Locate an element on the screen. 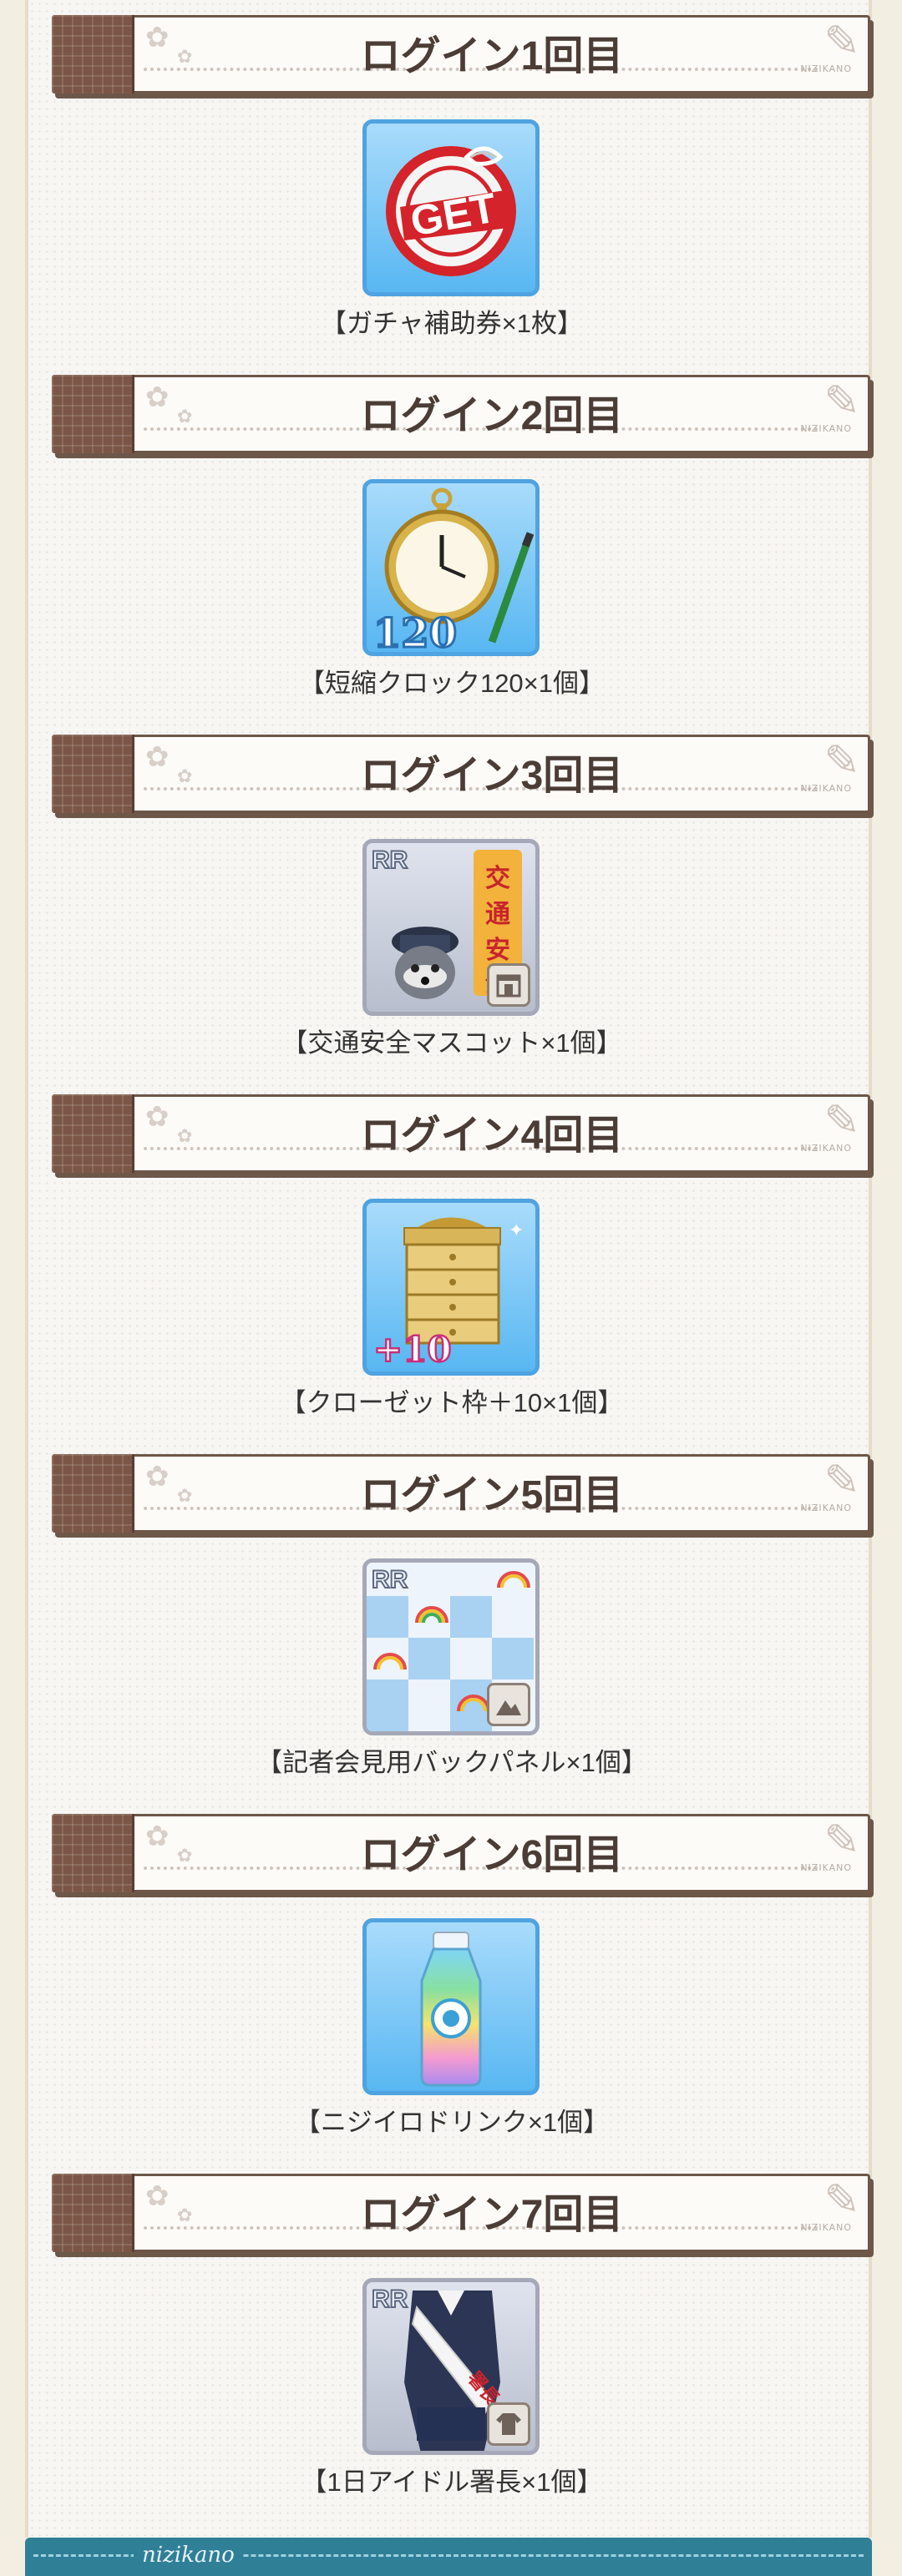 The height and width of the screenshot is (2576, 902). reward-item-icon: GET is located at coordinates (451, 207).